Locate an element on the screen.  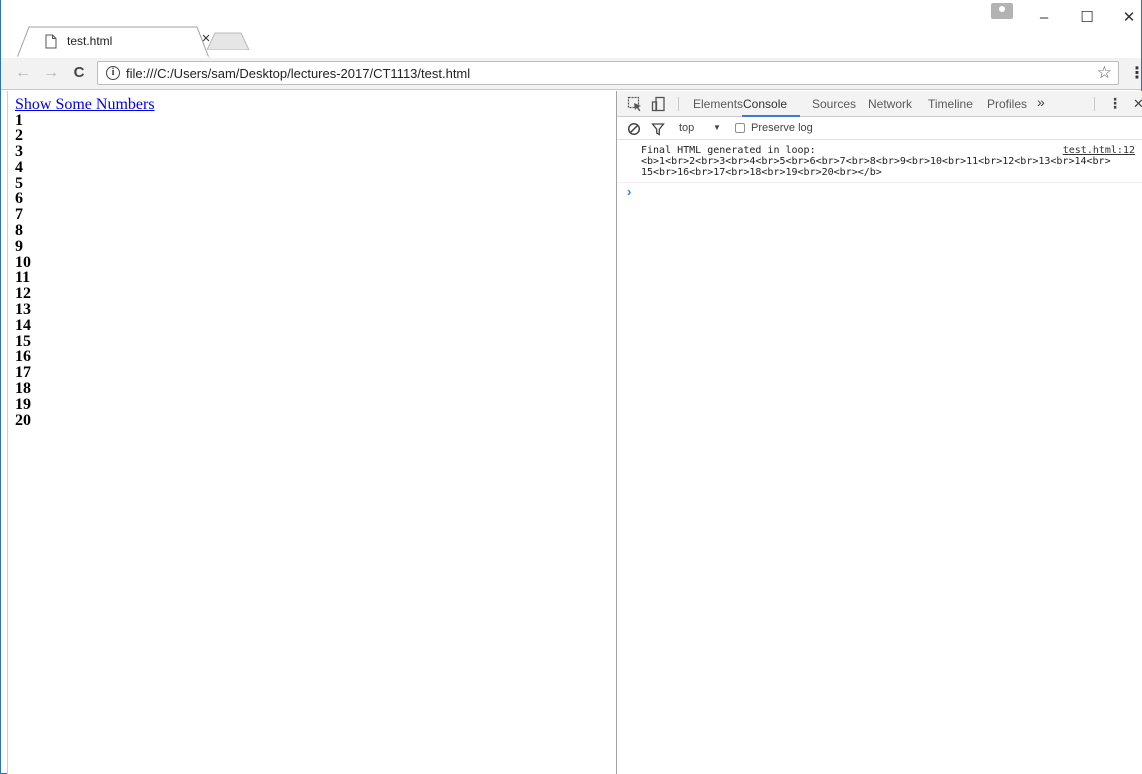
more-tabs-icon: » is located at coordinates (1041, 102).